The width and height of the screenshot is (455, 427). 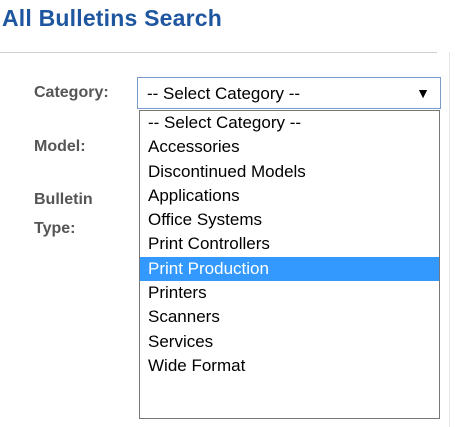 I want to click on category-option: Office Systems, so click(x=289, y=220).